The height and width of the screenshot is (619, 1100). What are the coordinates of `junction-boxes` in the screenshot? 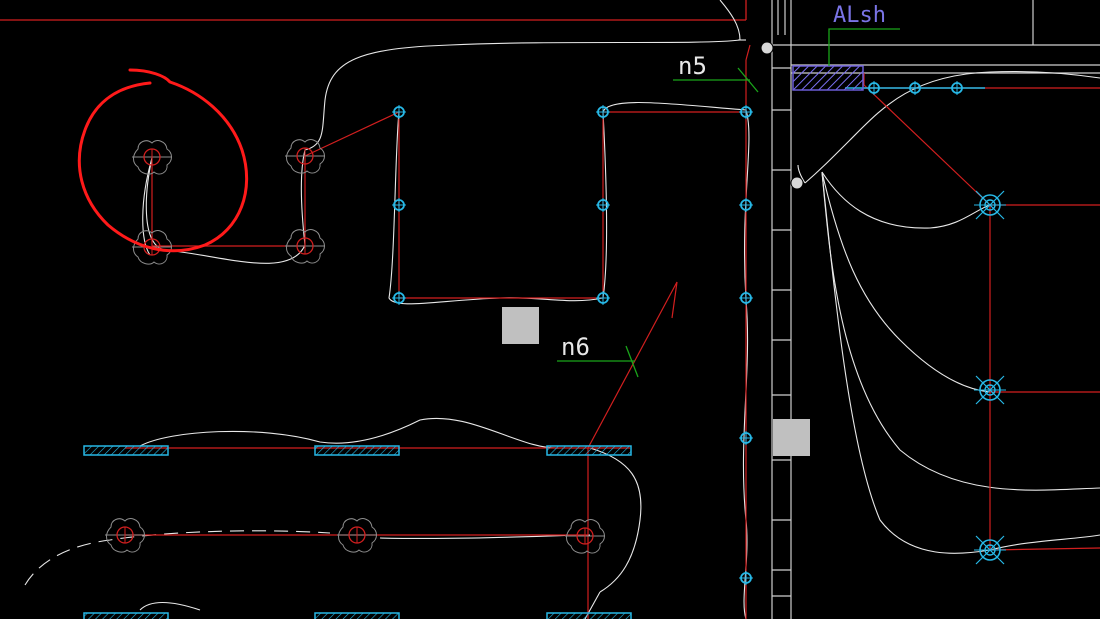 It's located at (656, 381).